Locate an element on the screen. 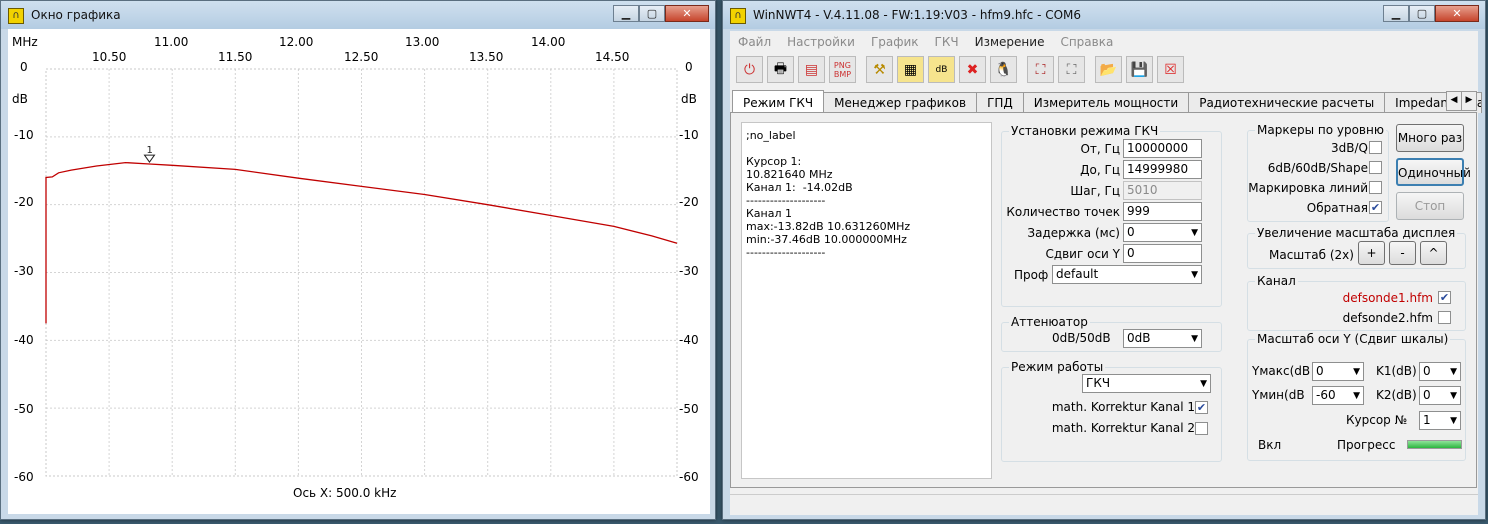  from-input: 10000000 is located at coordinates (1162, 148).